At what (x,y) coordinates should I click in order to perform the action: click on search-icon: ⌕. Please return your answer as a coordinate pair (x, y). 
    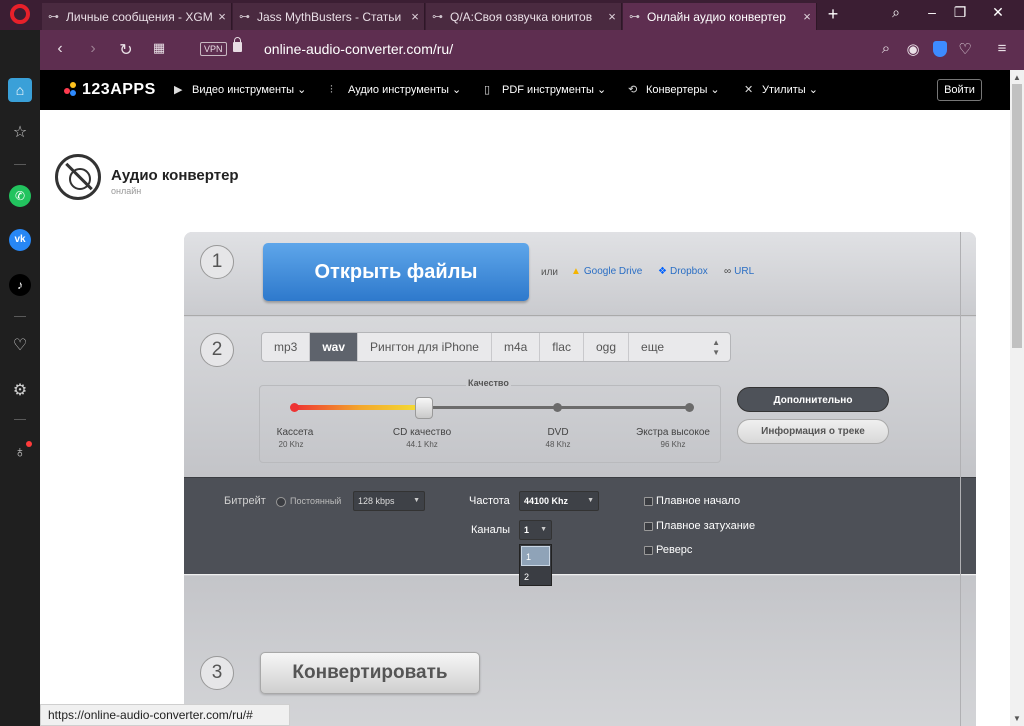
    Looking at the image, I should click on (886, 48).